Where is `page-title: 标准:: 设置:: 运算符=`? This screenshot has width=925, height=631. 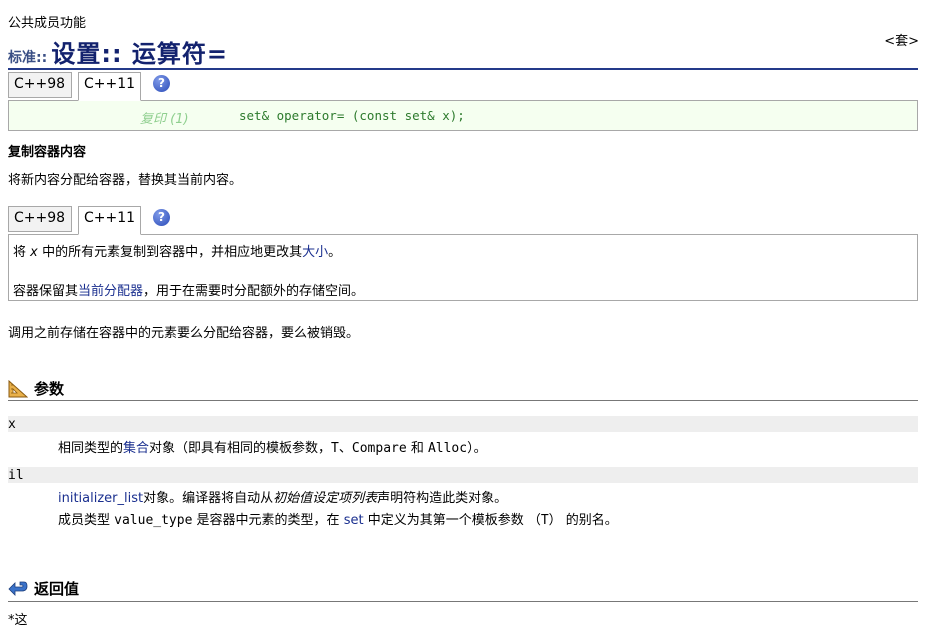
page-title: 标准:: 设置:: 运算符= is located at coordinates (118, 51).